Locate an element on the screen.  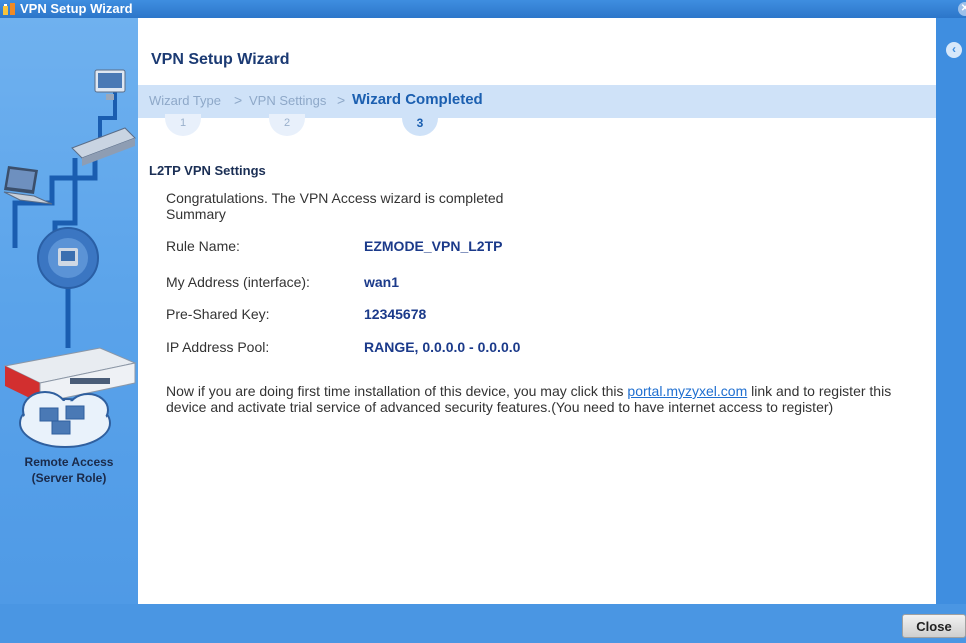
wizard-app-icon is located at coordinates (9, 9).